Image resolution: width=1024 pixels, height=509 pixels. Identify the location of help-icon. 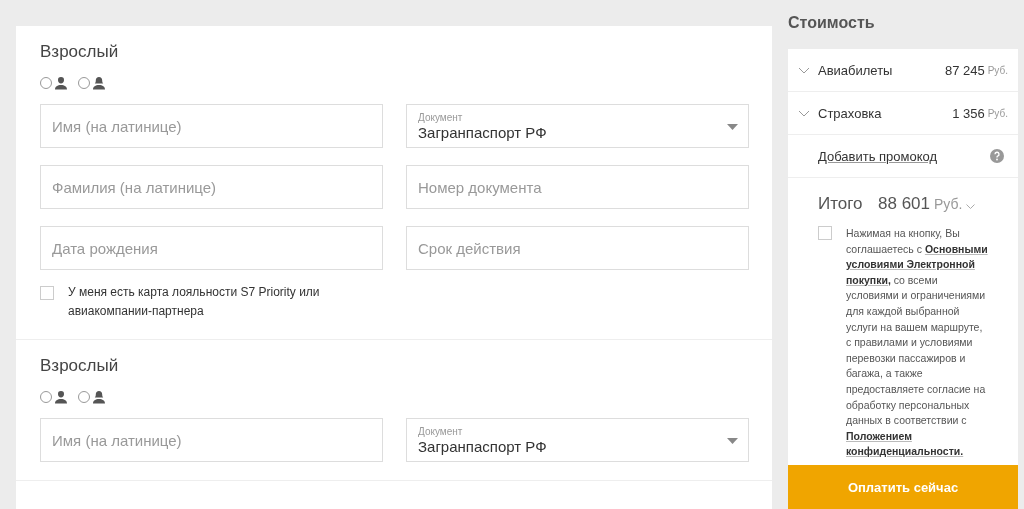
(997, 156).